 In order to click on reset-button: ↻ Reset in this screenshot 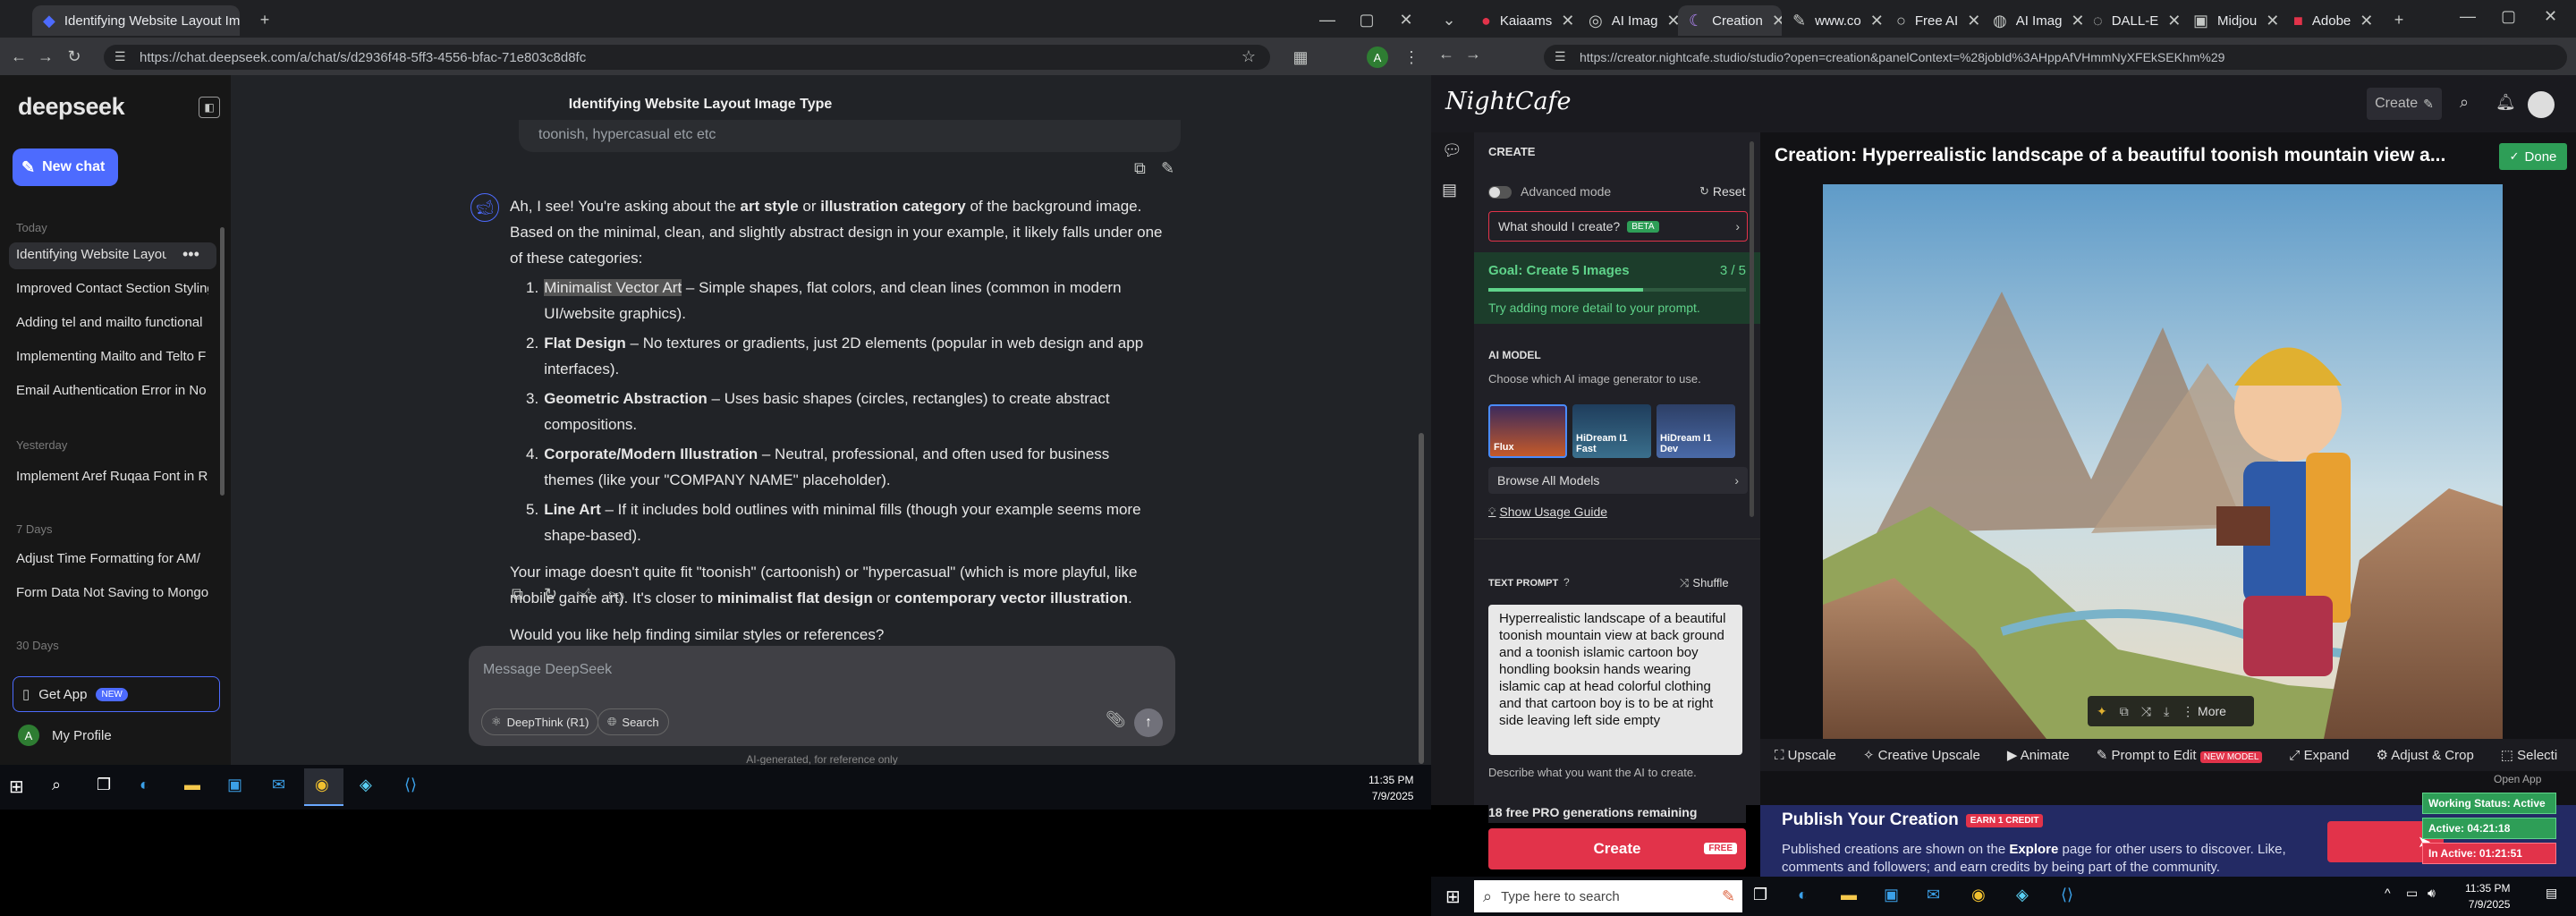, I will do `click(1722, 191)`.